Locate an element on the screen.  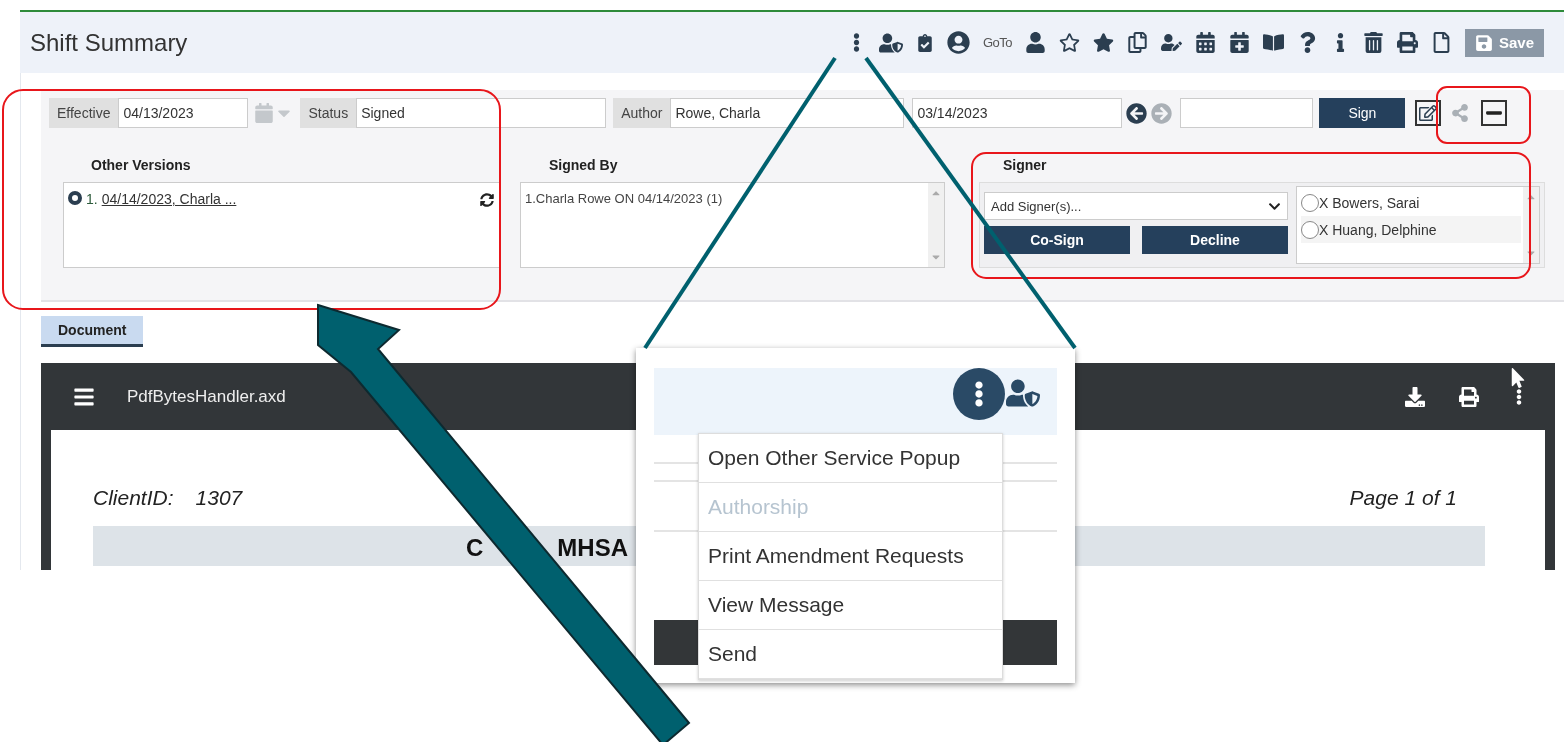
section-heading: Signer is located at coordinates (1025, 165).